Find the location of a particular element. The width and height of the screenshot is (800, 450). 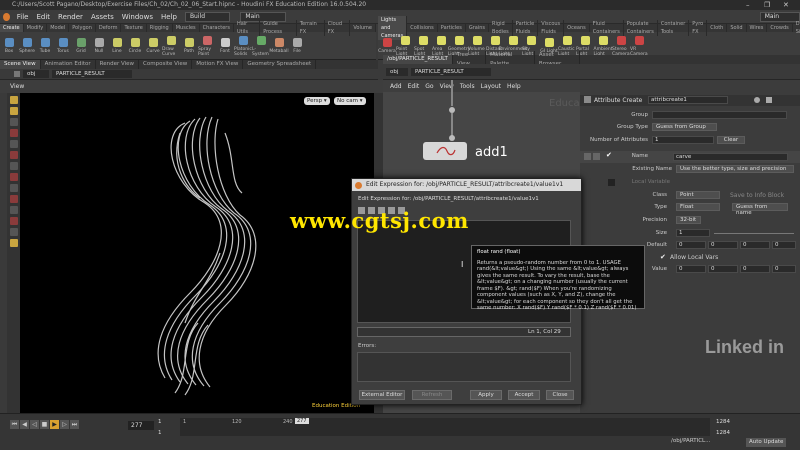

tab-composite-view: Composite View is located at coordinates (166, 64).